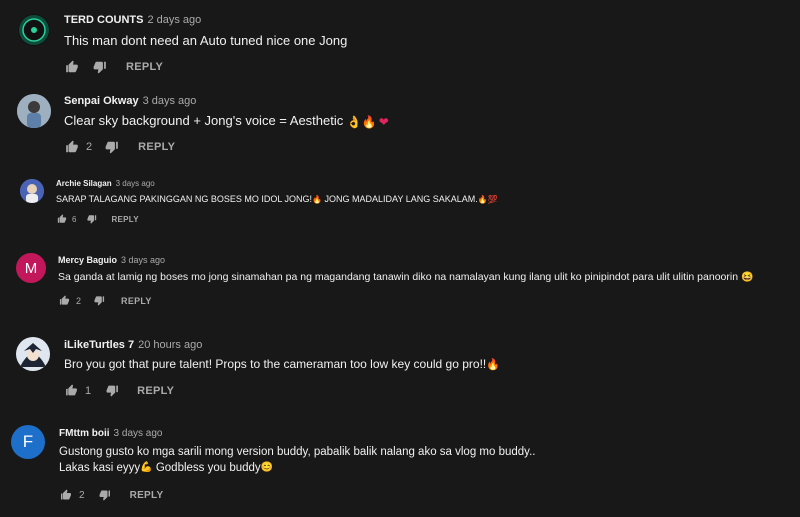 This screenshot has width=800, height=517. Describe the element at coordinates (87, 260) in the screenshot. I see `comment-author: Mercy Baguio` at that location.